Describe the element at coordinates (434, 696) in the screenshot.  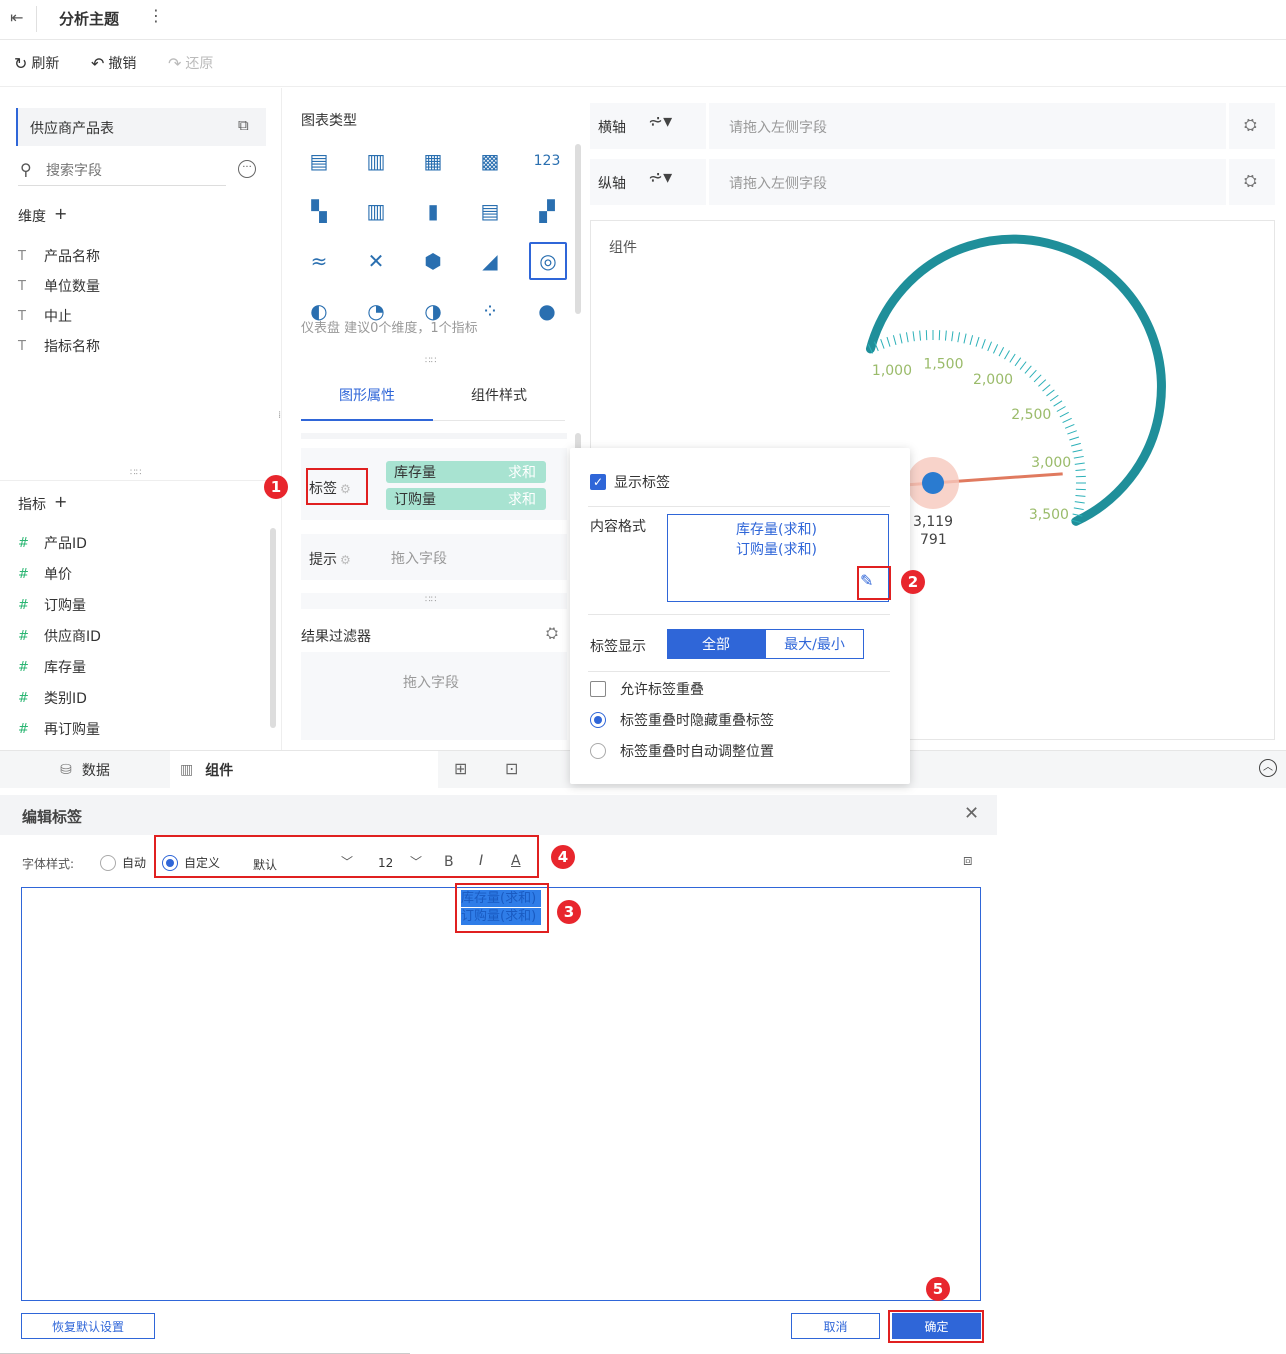
I see `filter-drop-zone: 拖入字段` at that location.